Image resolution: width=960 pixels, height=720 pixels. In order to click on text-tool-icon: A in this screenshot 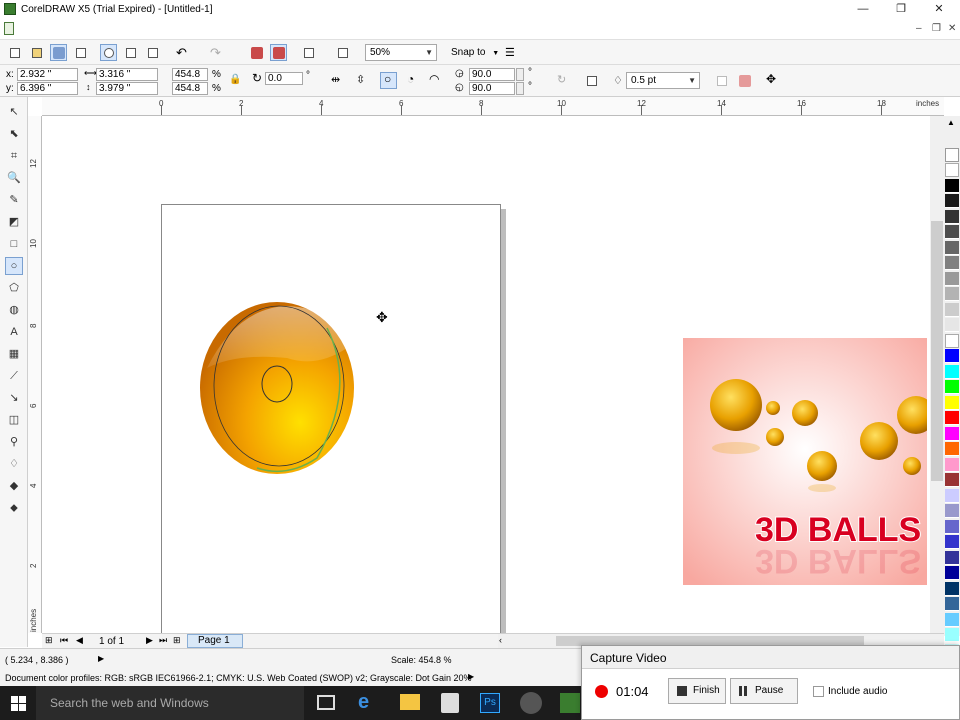, I will do `click(14, 332)`.